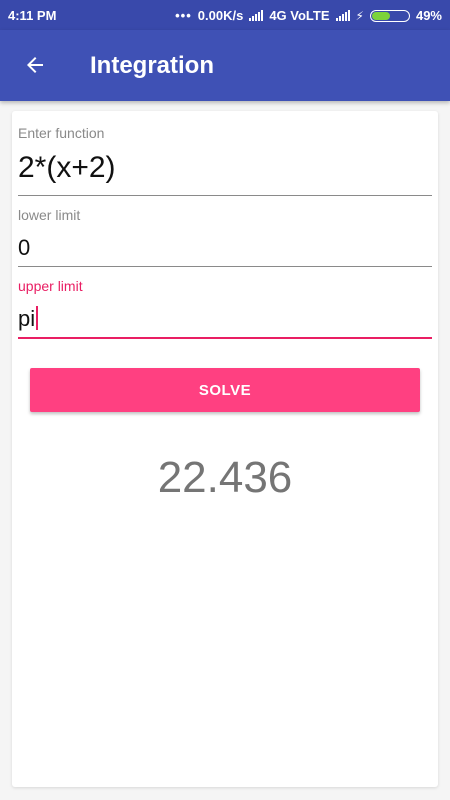  I want to click on signal-icon, so click(256, 15).